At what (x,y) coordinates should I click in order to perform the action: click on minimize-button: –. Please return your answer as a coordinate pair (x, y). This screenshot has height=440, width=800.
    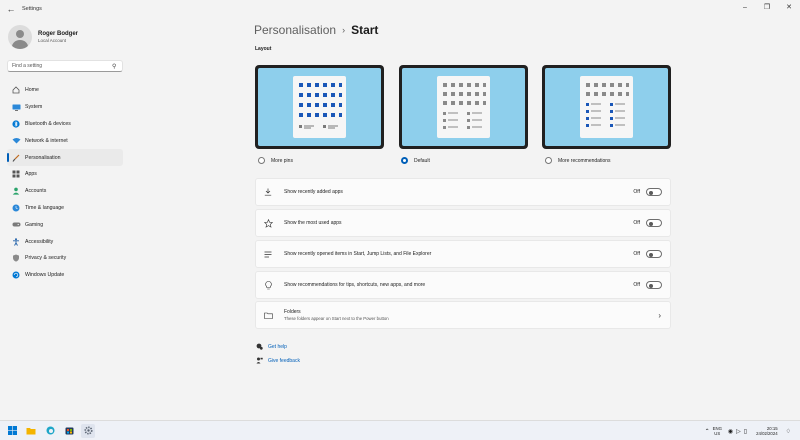
    Looking at the image, I should click on (745, 7).